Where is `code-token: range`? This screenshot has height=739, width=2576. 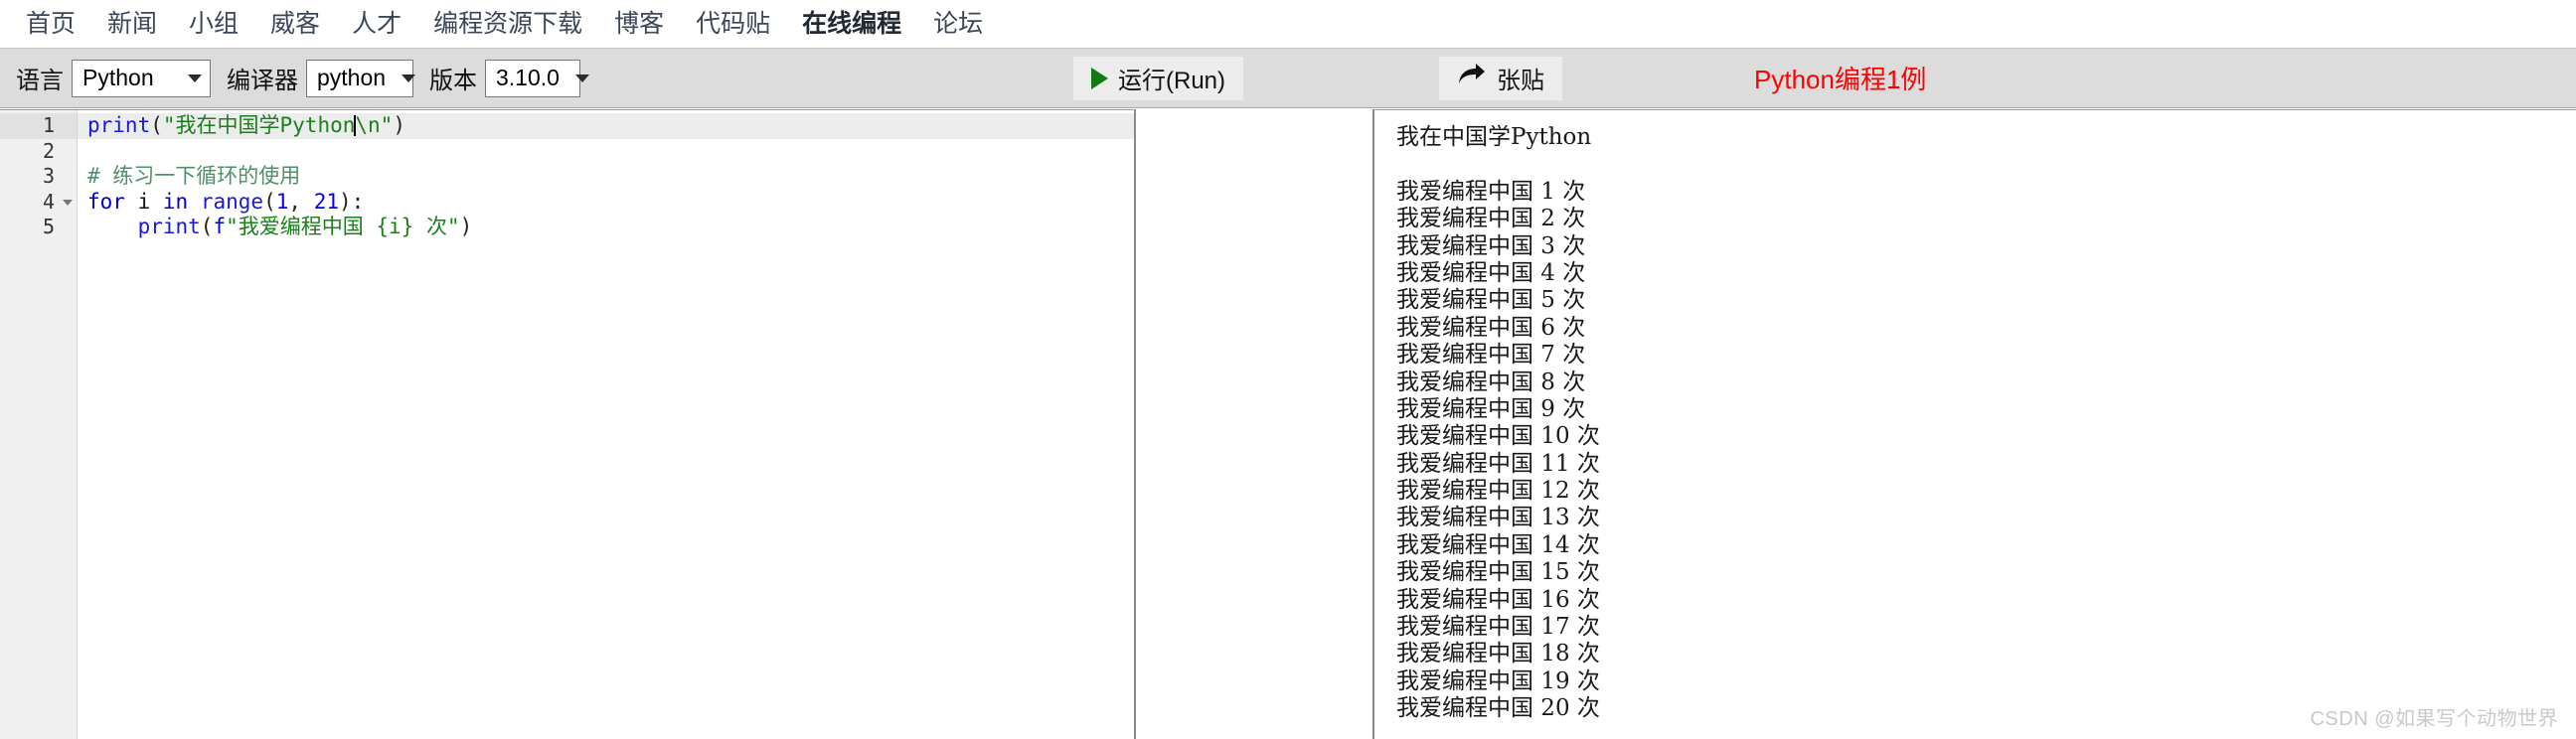
code-token: range is located at coordinates (232, 201).